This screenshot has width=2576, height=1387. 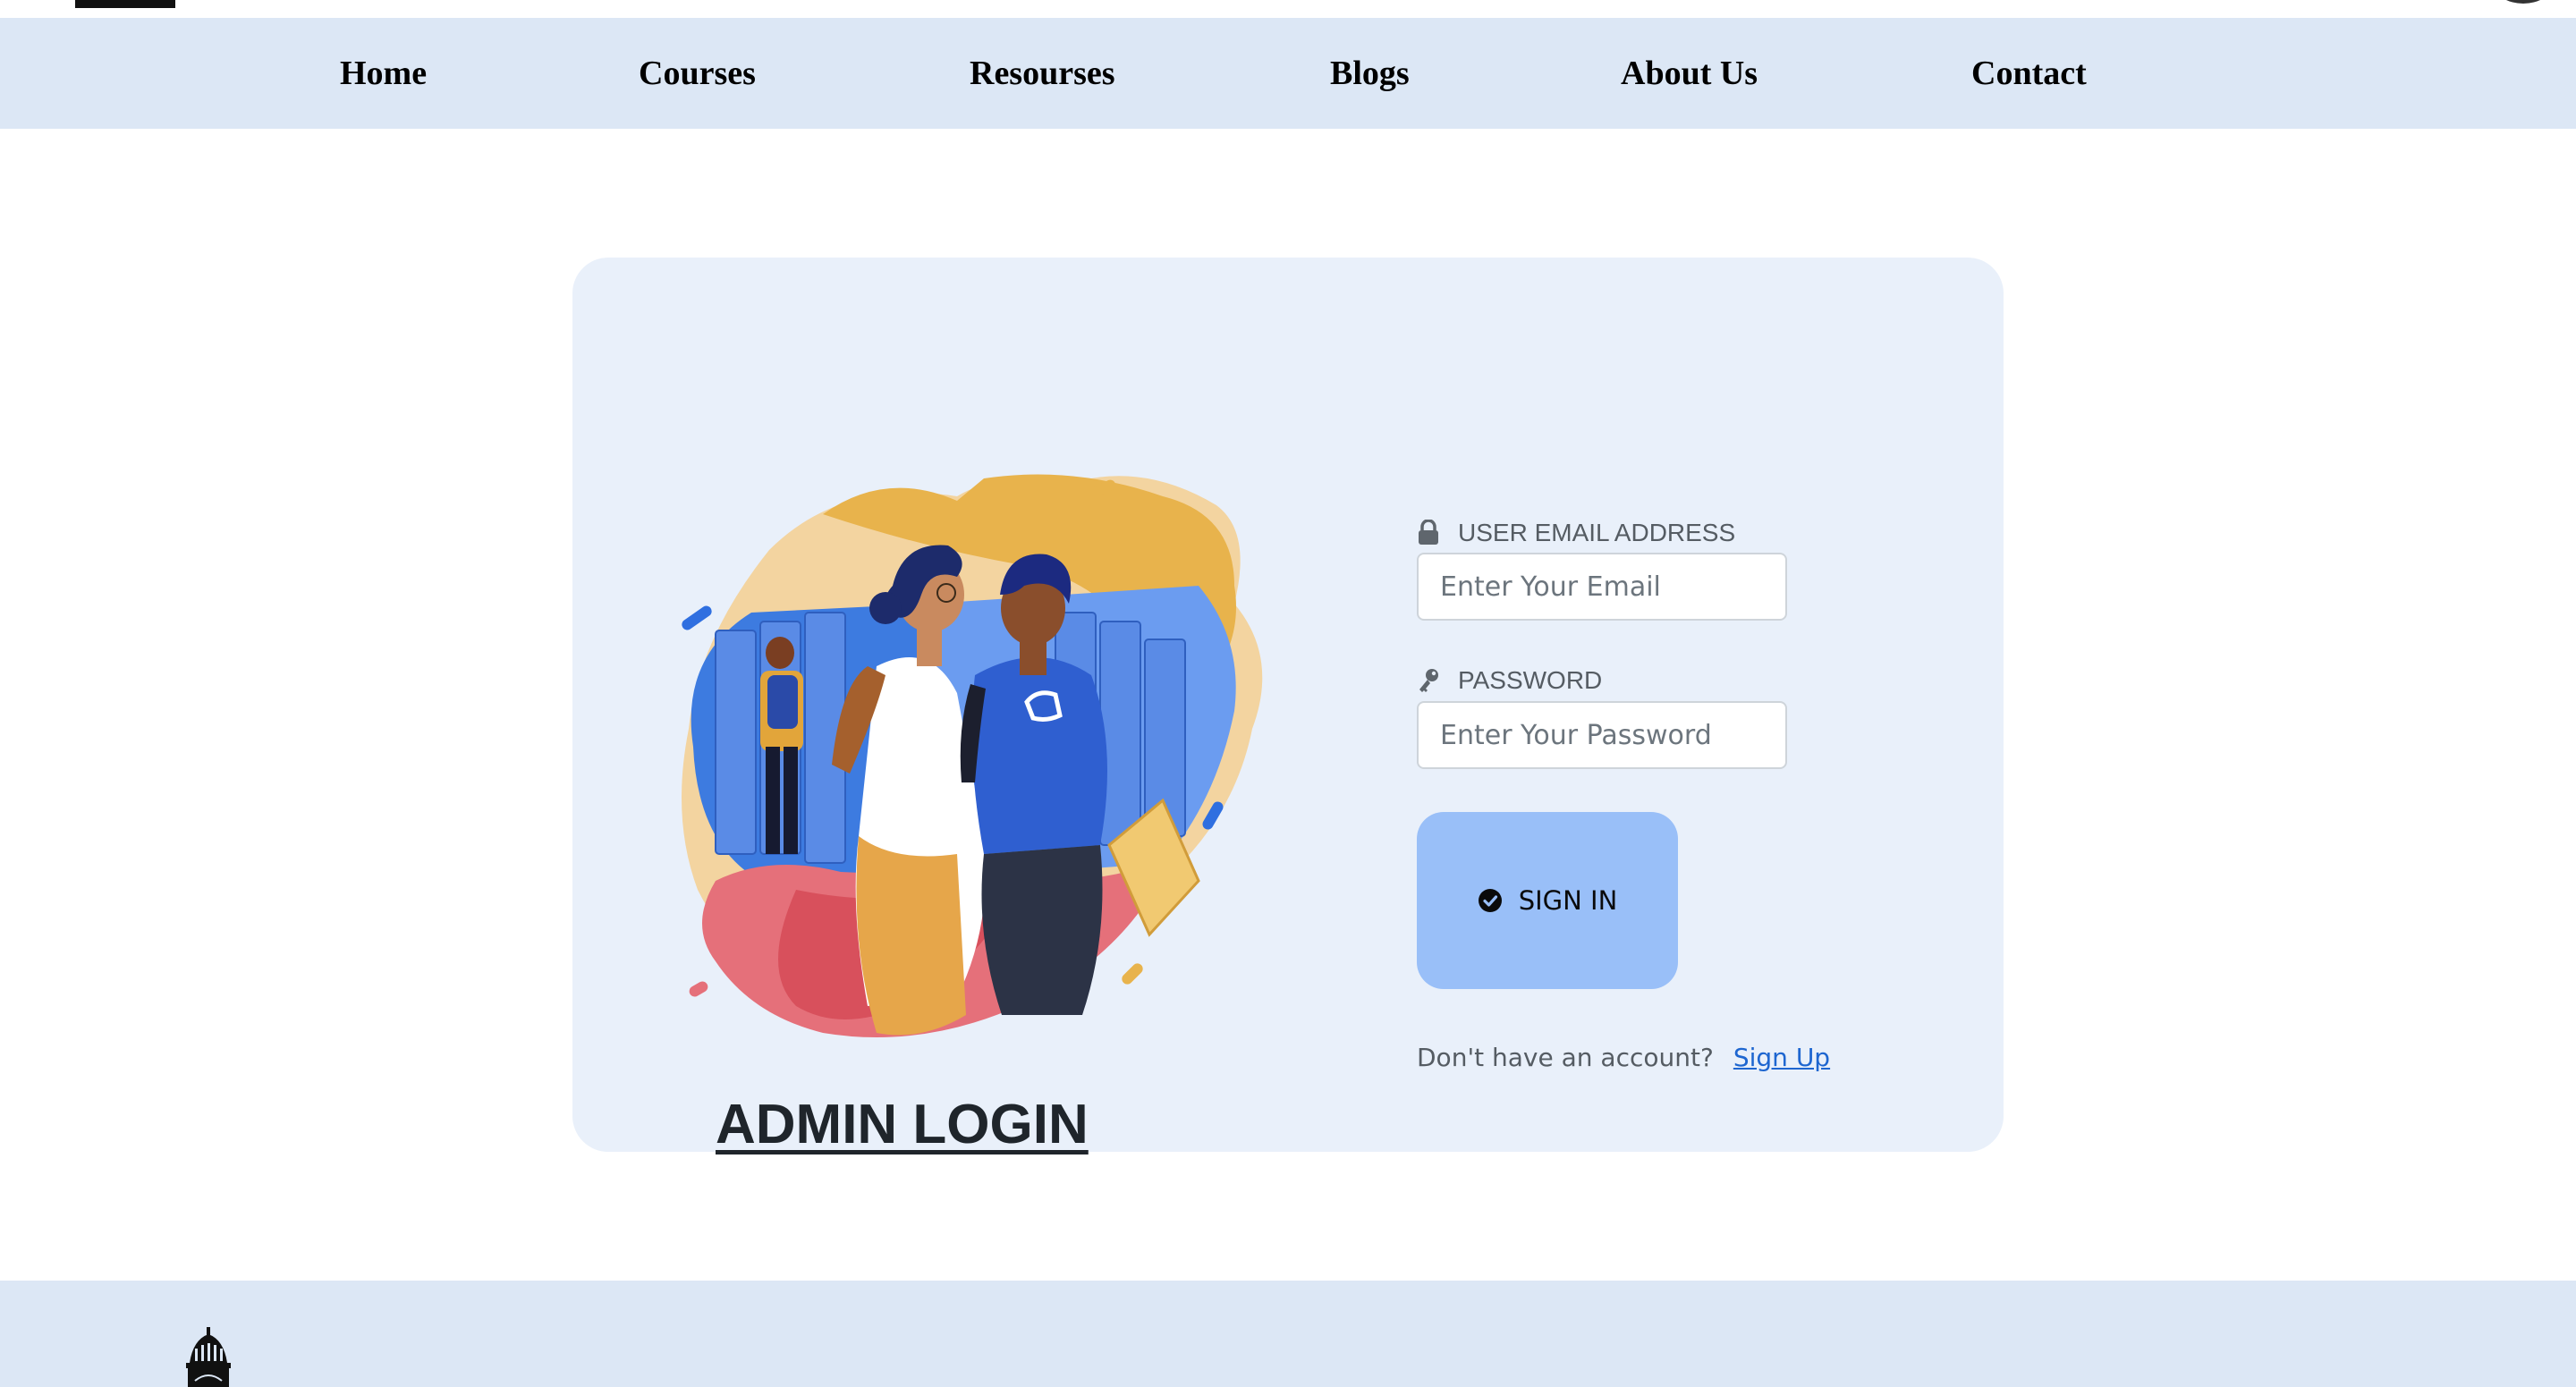 What do you see at coordinates (383, 73) in the screenshot?
I see `nav-item-home: Home` at bounding box center [383, 73].